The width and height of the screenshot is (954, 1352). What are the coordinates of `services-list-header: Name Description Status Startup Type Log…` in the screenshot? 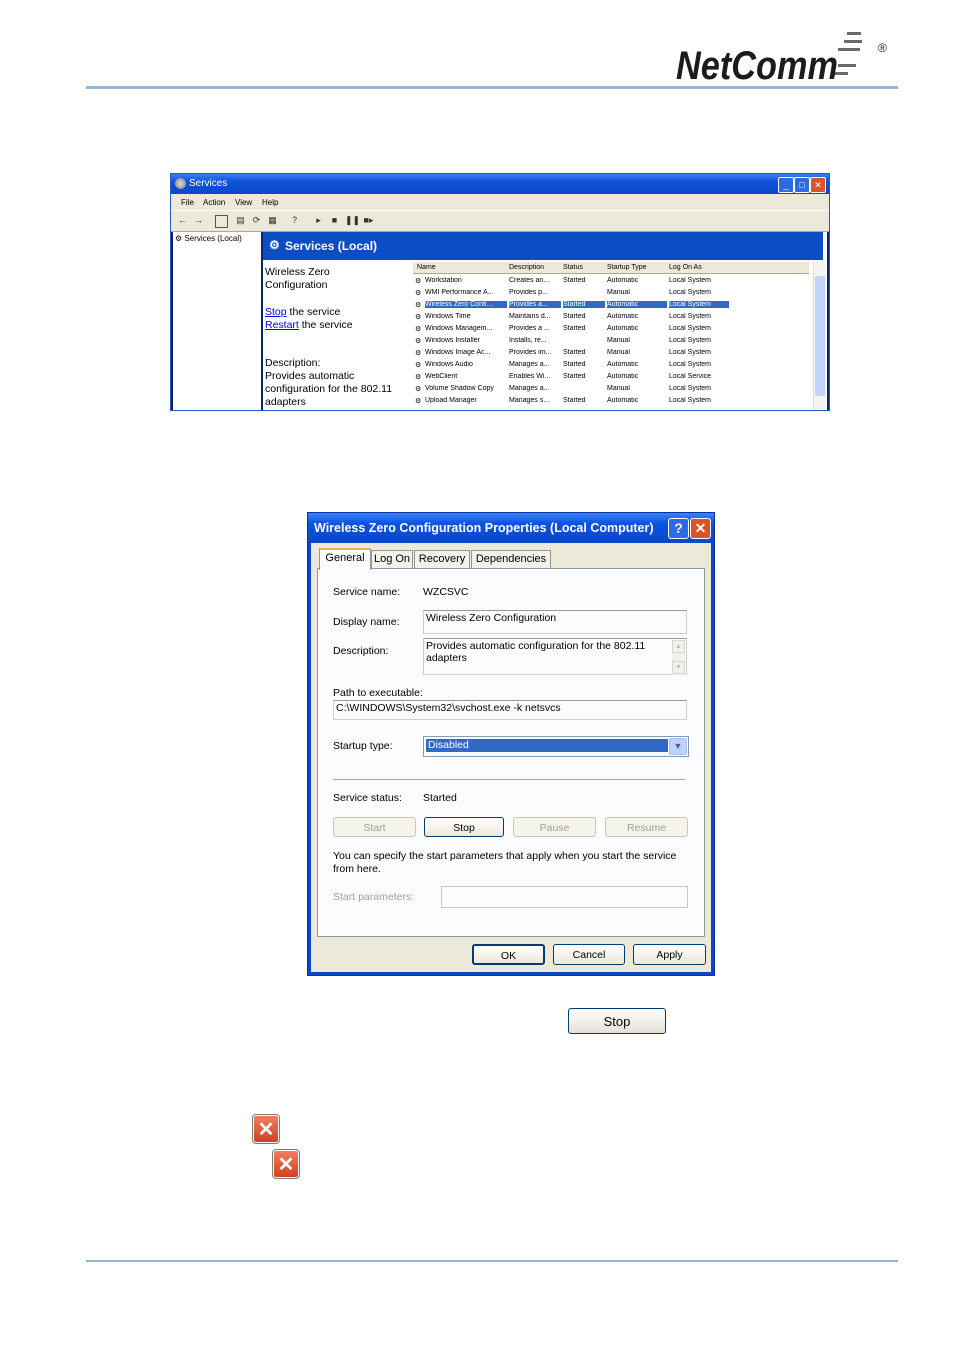 It's located at (611, 268).